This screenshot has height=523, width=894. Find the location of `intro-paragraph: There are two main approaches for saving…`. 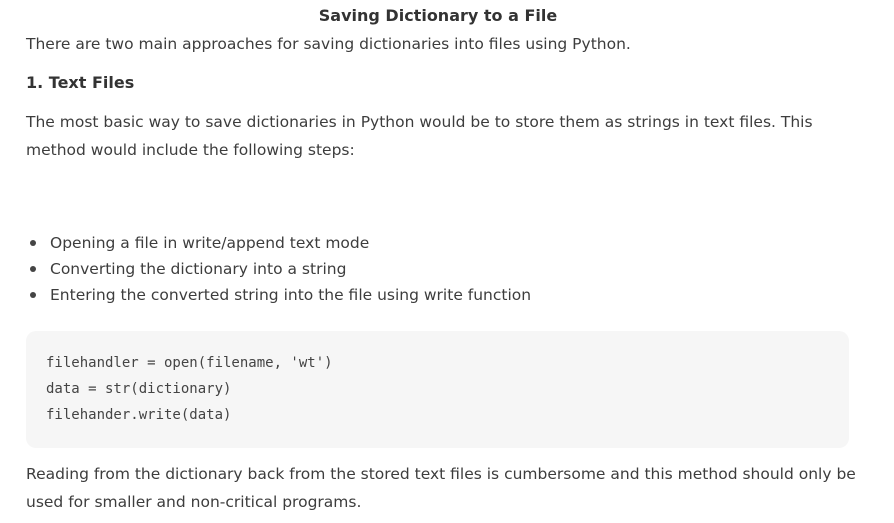

intro-paragraph: There are two main approaches for saving… is located at coordinates (328, 44).